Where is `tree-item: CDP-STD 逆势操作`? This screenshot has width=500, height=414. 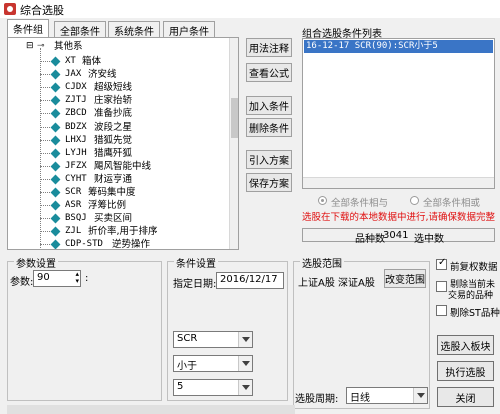
tree-item: CDP-STD 逆势操作 is located at coordinates (118, 244).